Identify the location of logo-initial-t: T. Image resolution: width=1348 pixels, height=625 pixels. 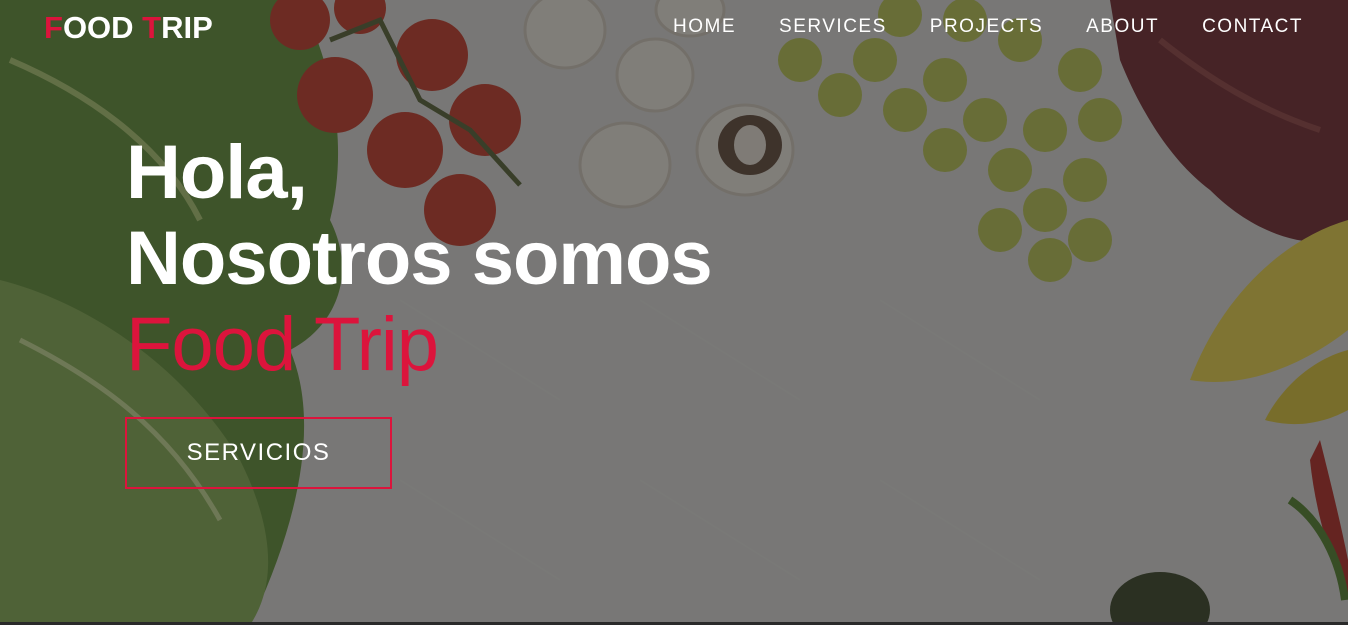
(152, 27).